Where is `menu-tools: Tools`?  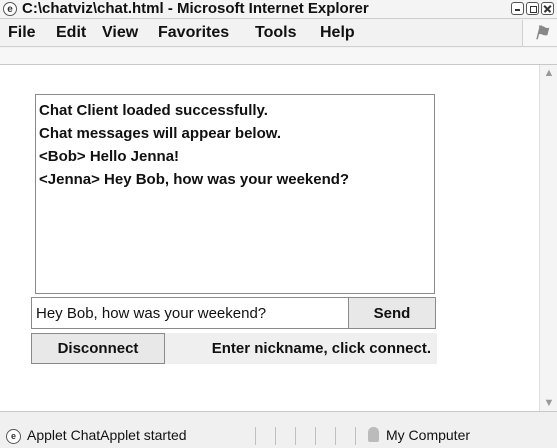
menu-tools: Tools is located at coordinates (275, 32).